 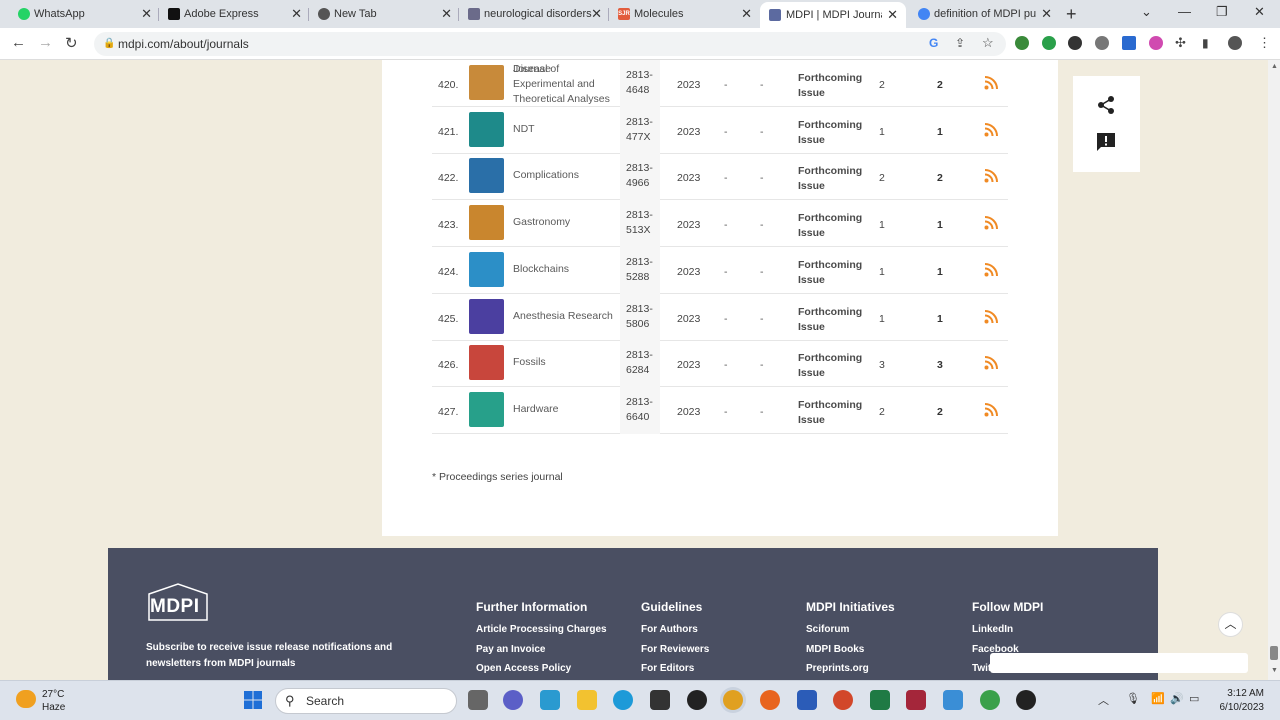 What do you see at coordinates (1205, 43) in the screenshot?
I see `side-panel-icon: ▮` at bounding box center [1205, 43].